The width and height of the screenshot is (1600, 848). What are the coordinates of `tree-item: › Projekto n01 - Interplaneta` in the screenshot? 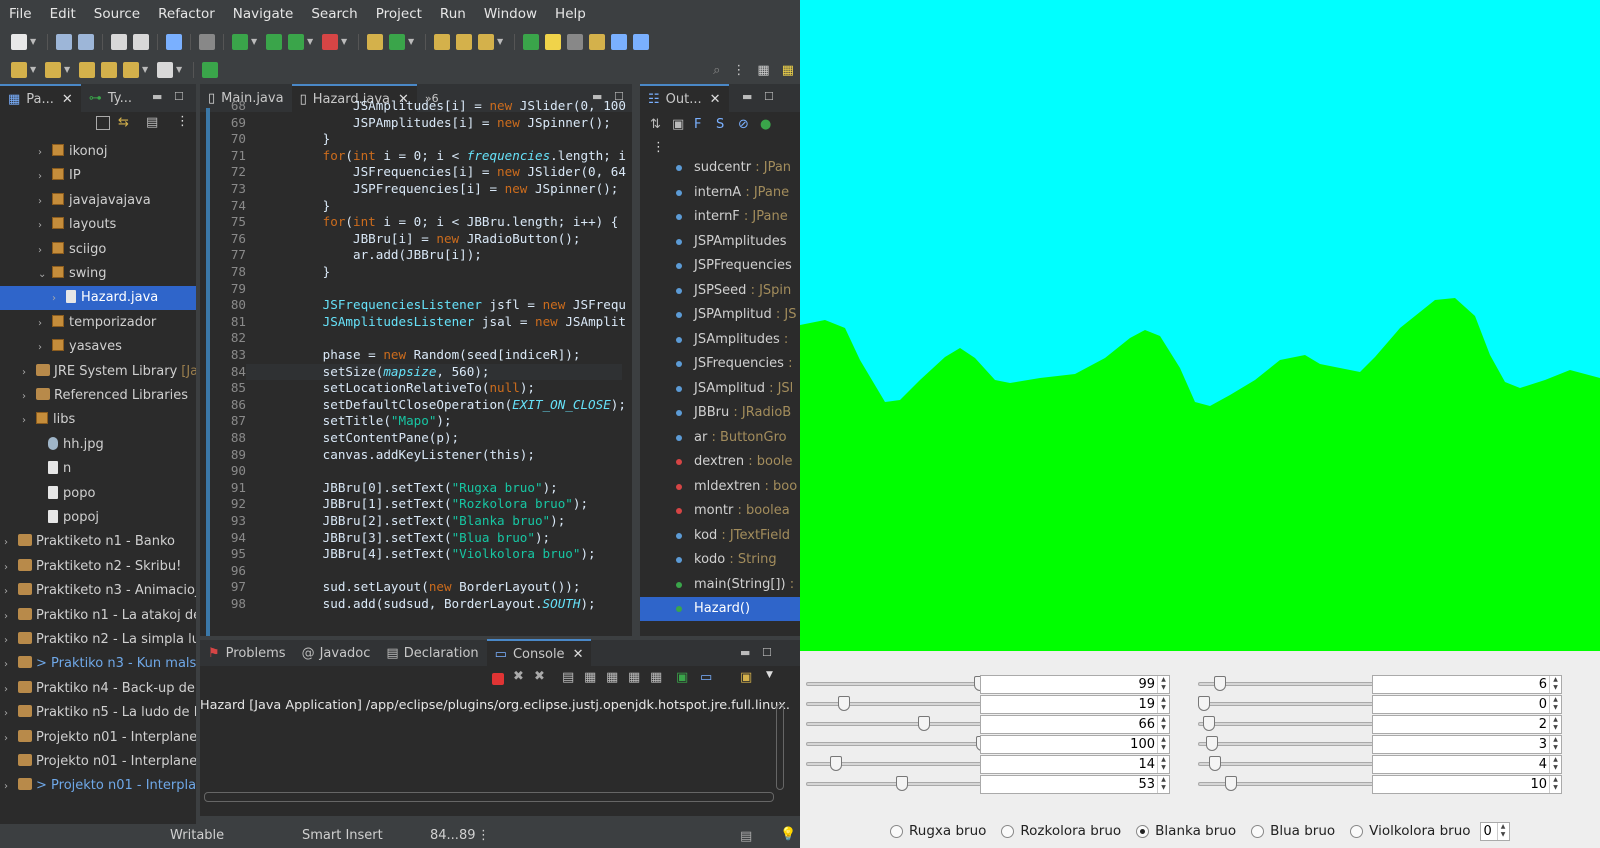 It's located at (98, 738).